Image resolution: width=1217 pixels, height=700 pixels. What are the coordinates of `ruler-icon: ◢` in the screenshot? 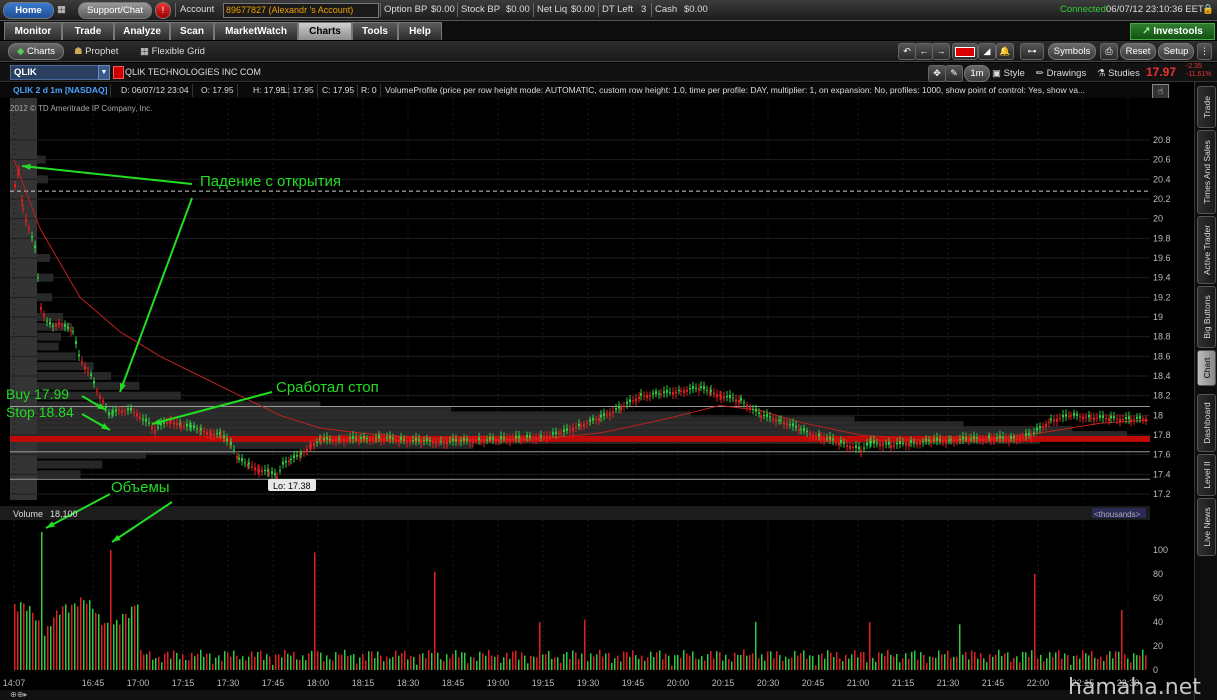 It's located at (987, 51).